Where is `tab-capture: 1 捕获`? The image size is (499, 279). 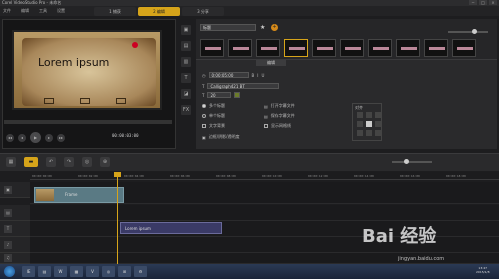 tab-capture: 1 捕获 is located at coordinates (115, 11).